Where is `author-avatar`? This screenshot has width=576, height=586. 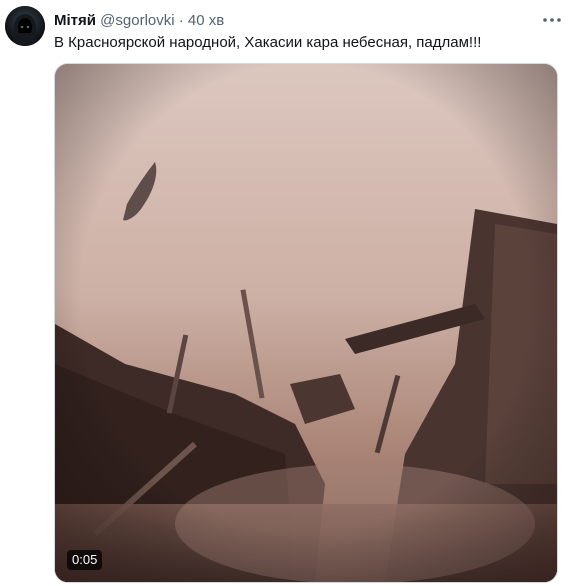 author-avatar is located at coordinates (25, 26).